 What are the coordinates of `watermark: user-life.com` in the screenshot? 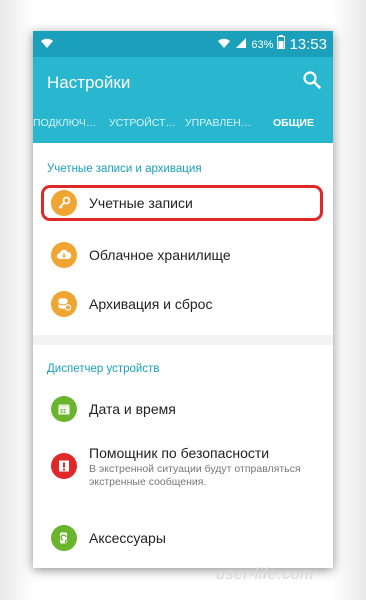 It's located at (265, 574).